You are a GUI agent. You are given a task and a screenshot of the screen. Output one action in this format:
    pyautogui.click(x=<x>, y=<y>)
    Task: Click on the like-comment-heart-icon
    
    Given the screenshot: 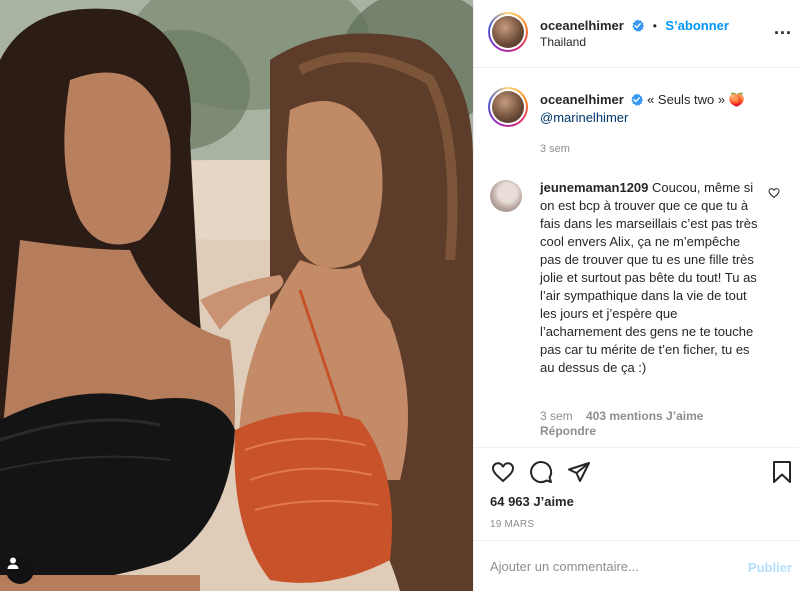 What is the action you would take?
    pyautogui.click(x=774, y=193)
    